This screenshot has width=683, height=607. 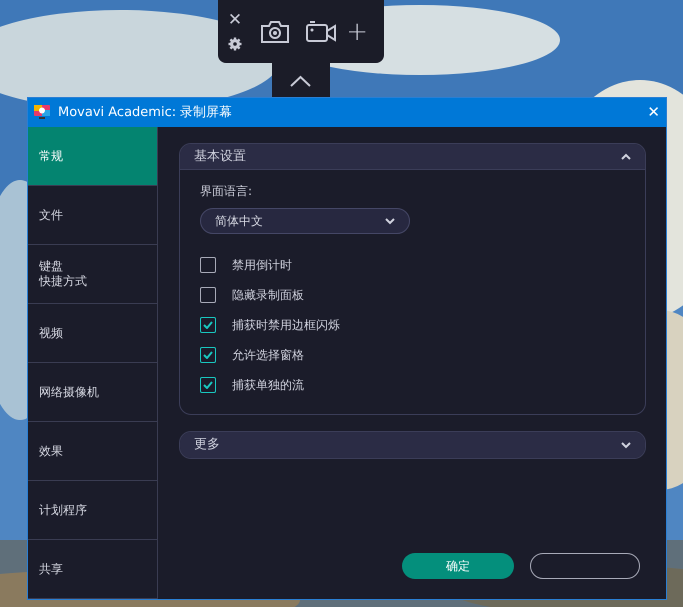 What do you see at coordinates (92, 451) in the screenshot?
I see `sidebar-item: 效果` at bounding box center [92, 451].